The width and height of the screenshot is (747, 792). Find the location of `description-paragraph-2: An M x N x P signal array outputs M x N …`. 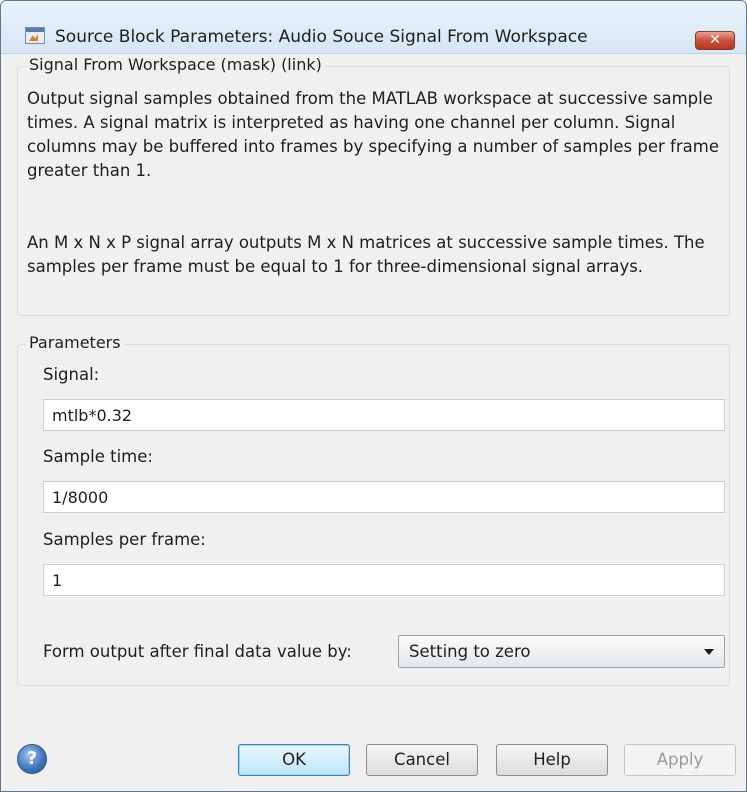

description-paragraph-2: An M x N x P signal array outputs M x N … is located at coordinates (366, 254).